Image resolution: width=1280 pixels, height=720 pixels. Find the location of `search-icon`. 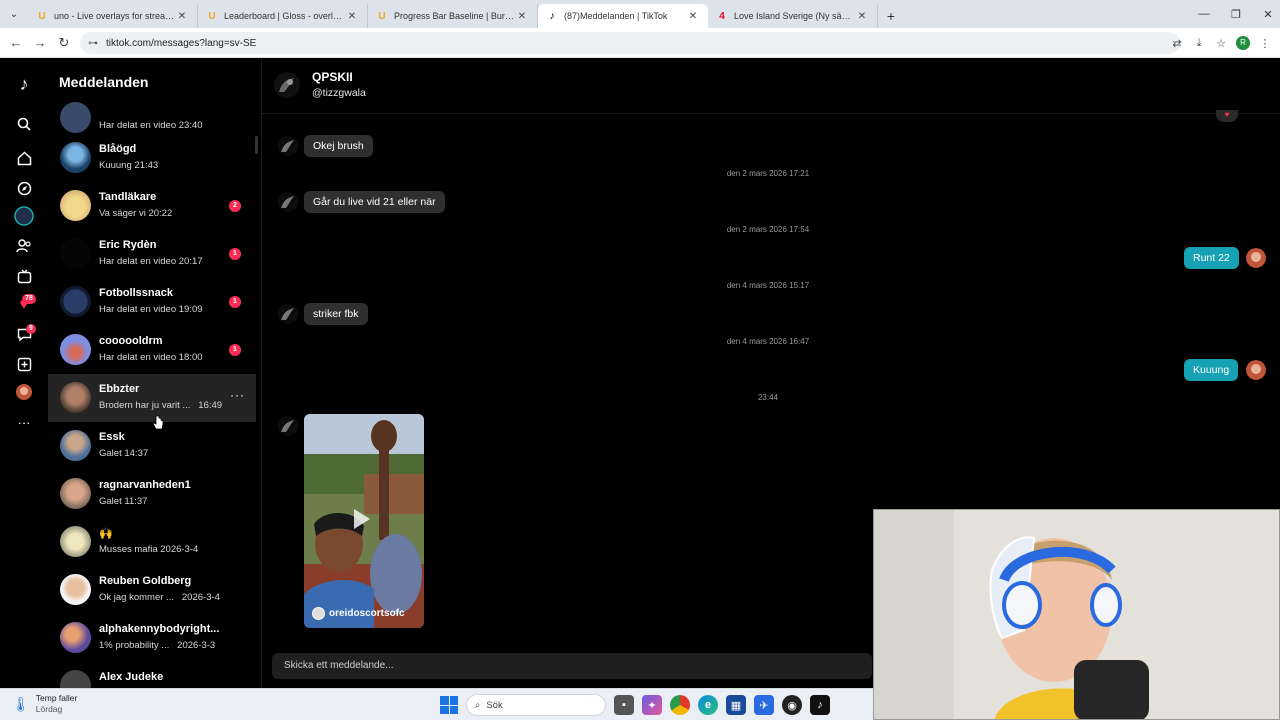

search-icon is located at coordinates (24, 124).